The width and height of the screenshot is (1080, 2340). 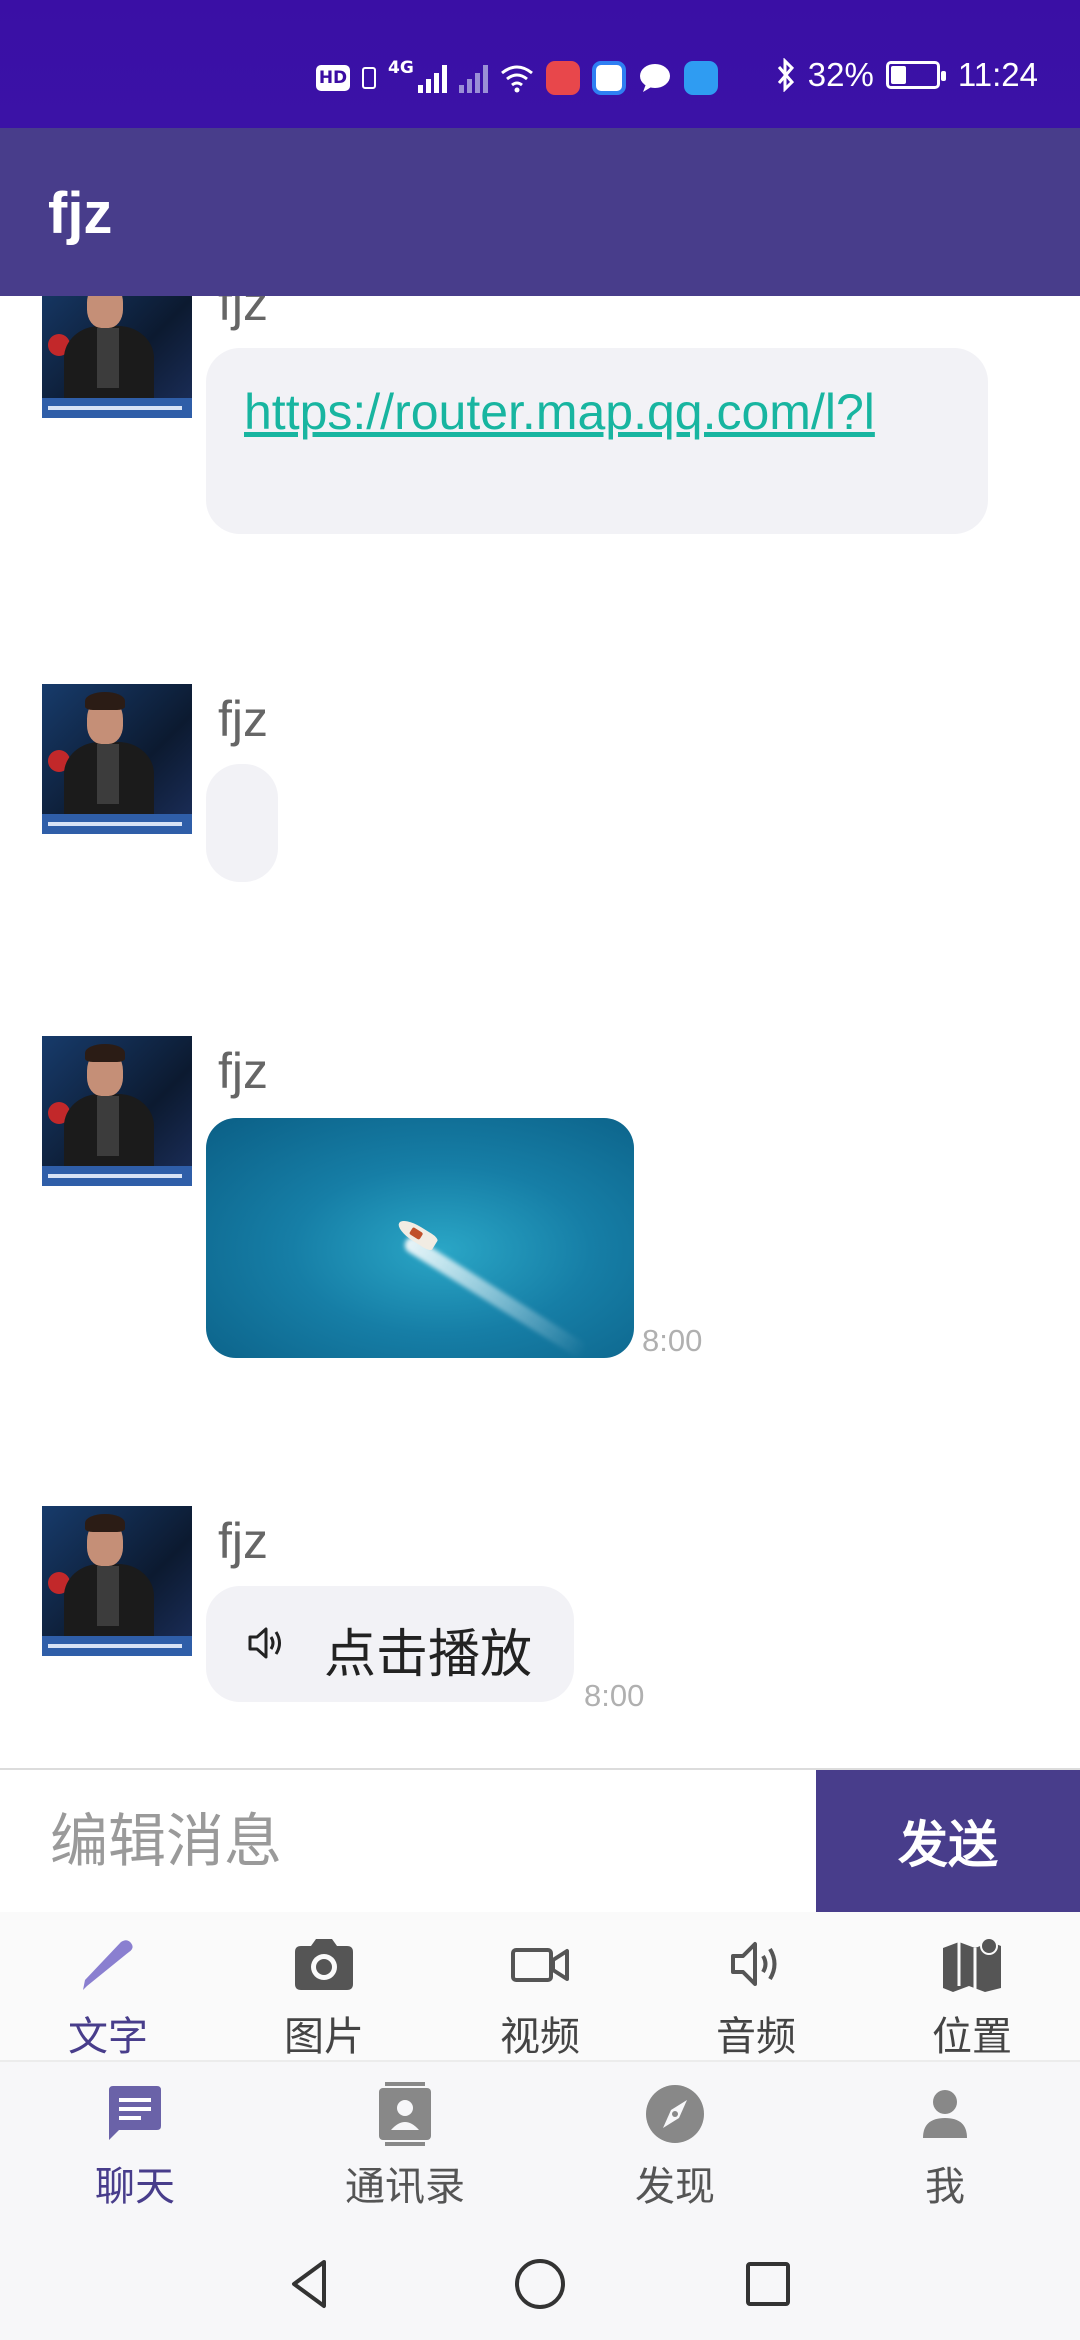 I want to click on network-type-label: 4G, so click(x=401, y=68).